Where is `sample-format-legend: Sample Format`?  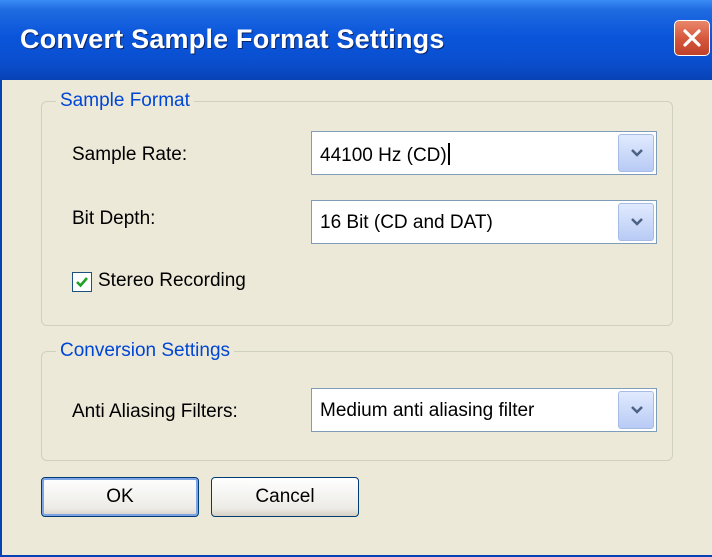
sample-format-legend: Sample Format is located at coordinates (125, 100).